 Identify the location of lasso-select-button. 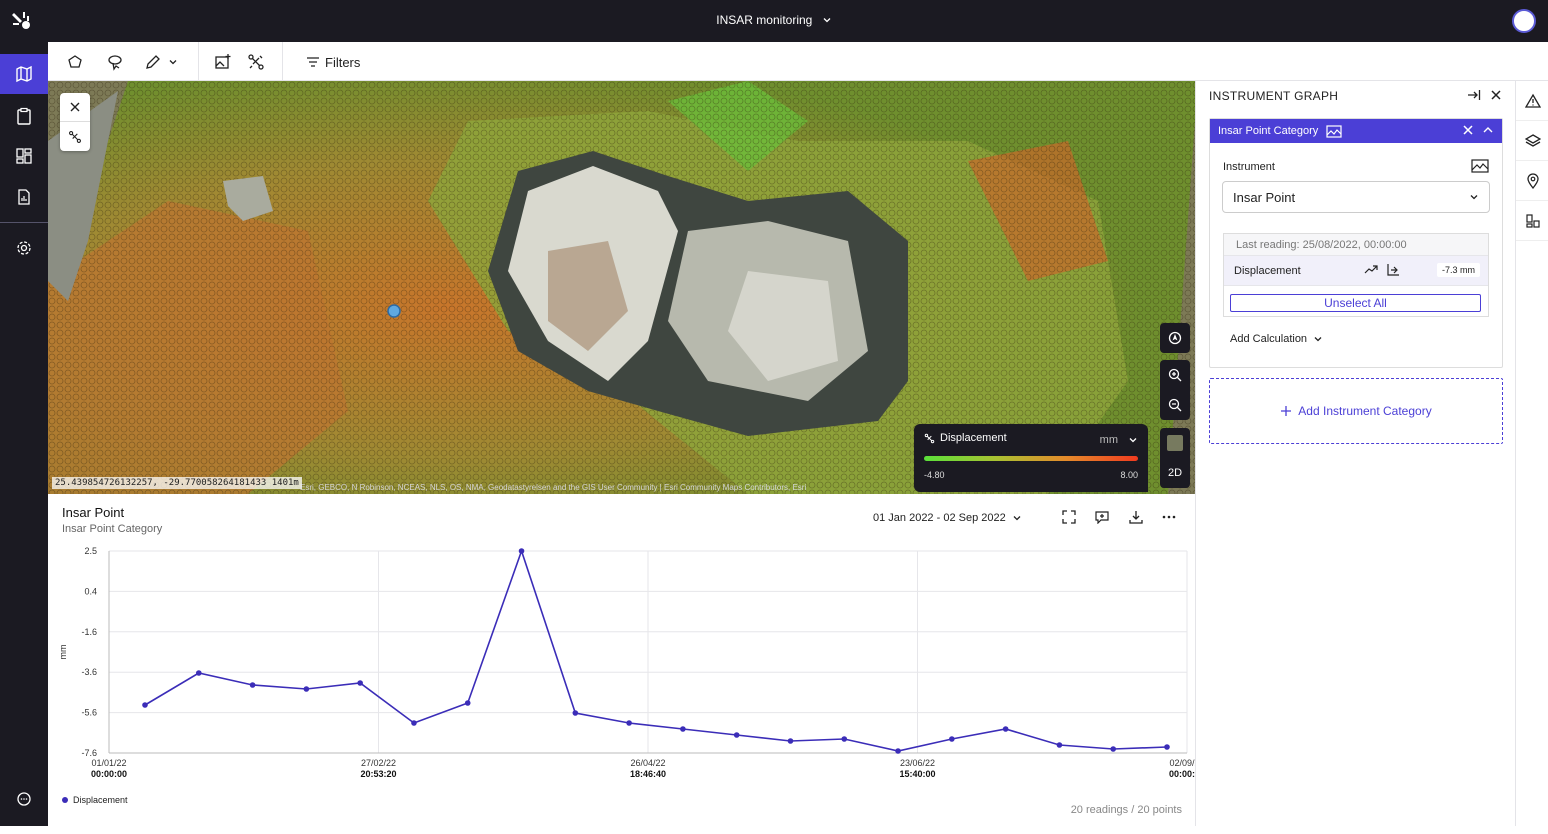
(115, 62).